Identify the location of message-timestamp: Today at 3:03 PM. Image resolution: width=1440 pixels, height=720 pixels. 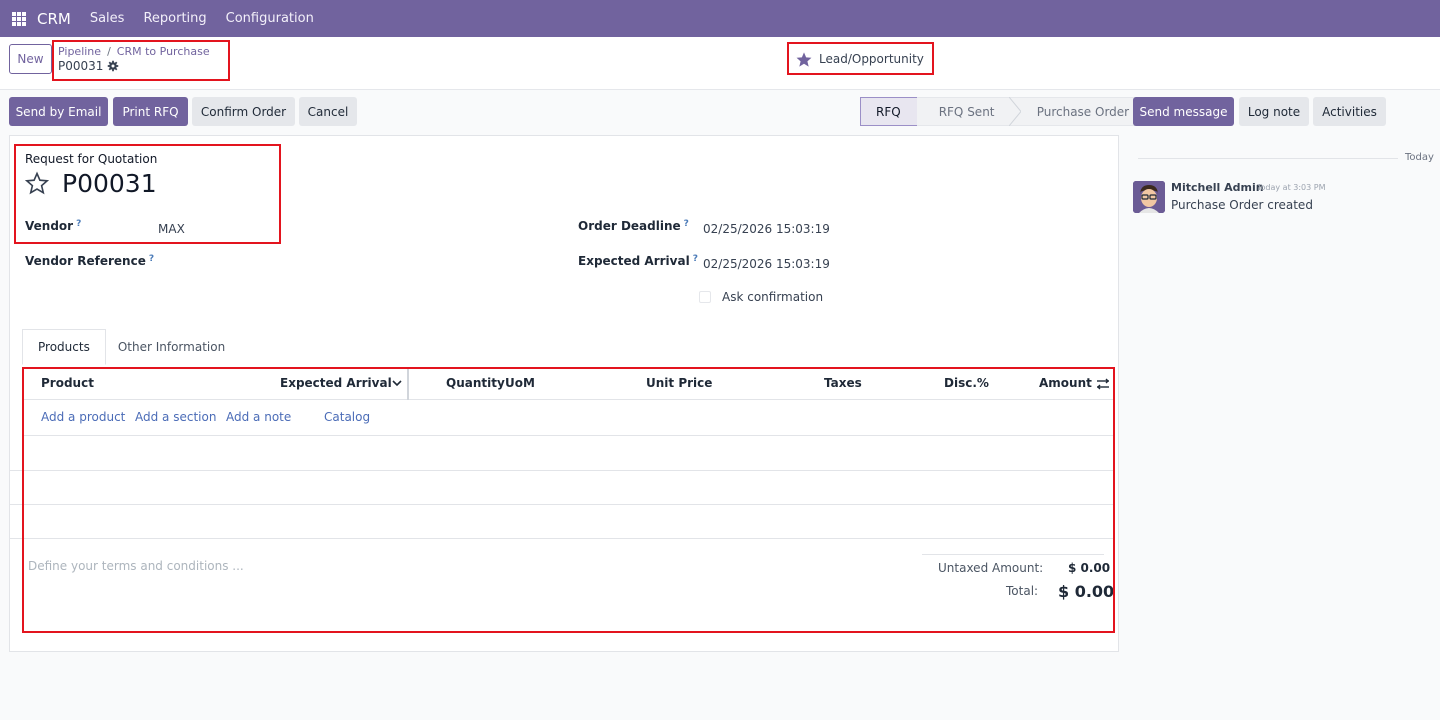
(1291, 187).